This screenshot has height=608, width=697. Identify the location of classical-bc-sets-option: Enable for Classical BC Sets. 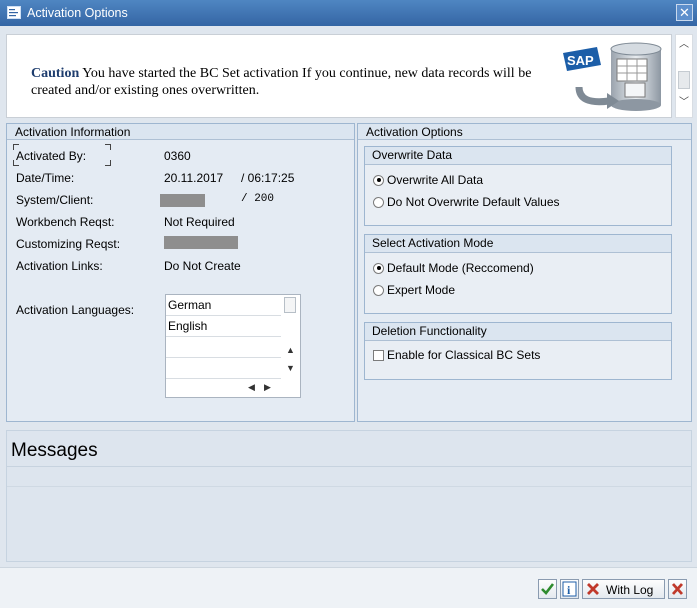
(456, 355).